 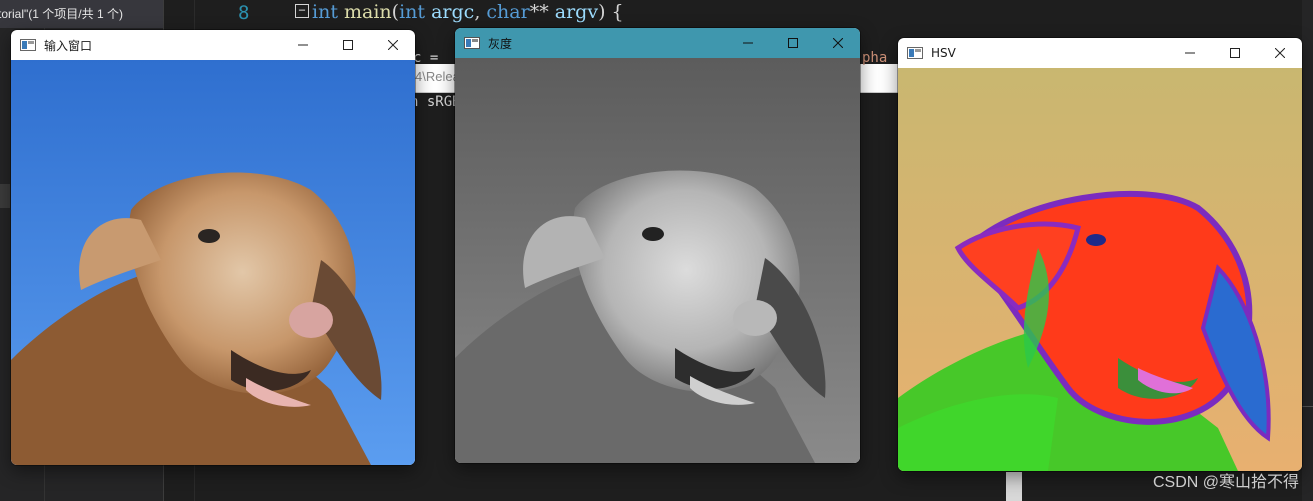 I want to click on line-number: 8, so click(x=244, y=13).